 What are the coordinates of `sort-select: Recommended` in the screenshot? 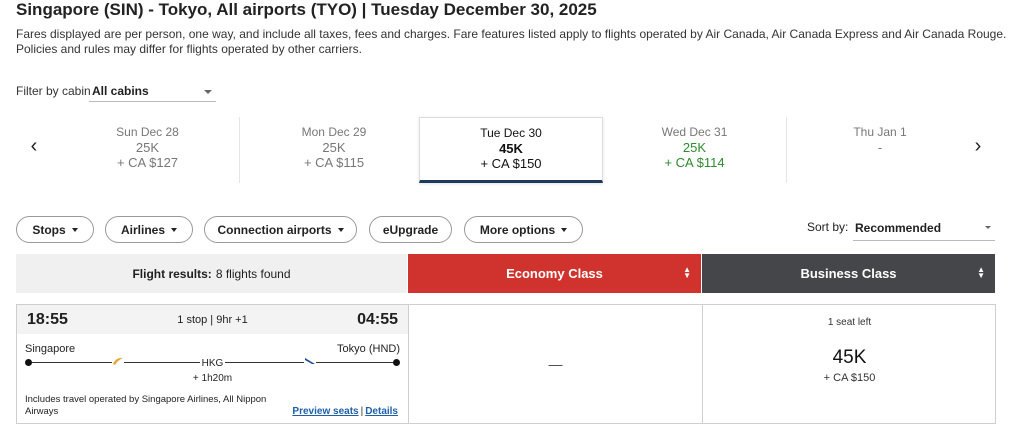 It's located at (924, 229).